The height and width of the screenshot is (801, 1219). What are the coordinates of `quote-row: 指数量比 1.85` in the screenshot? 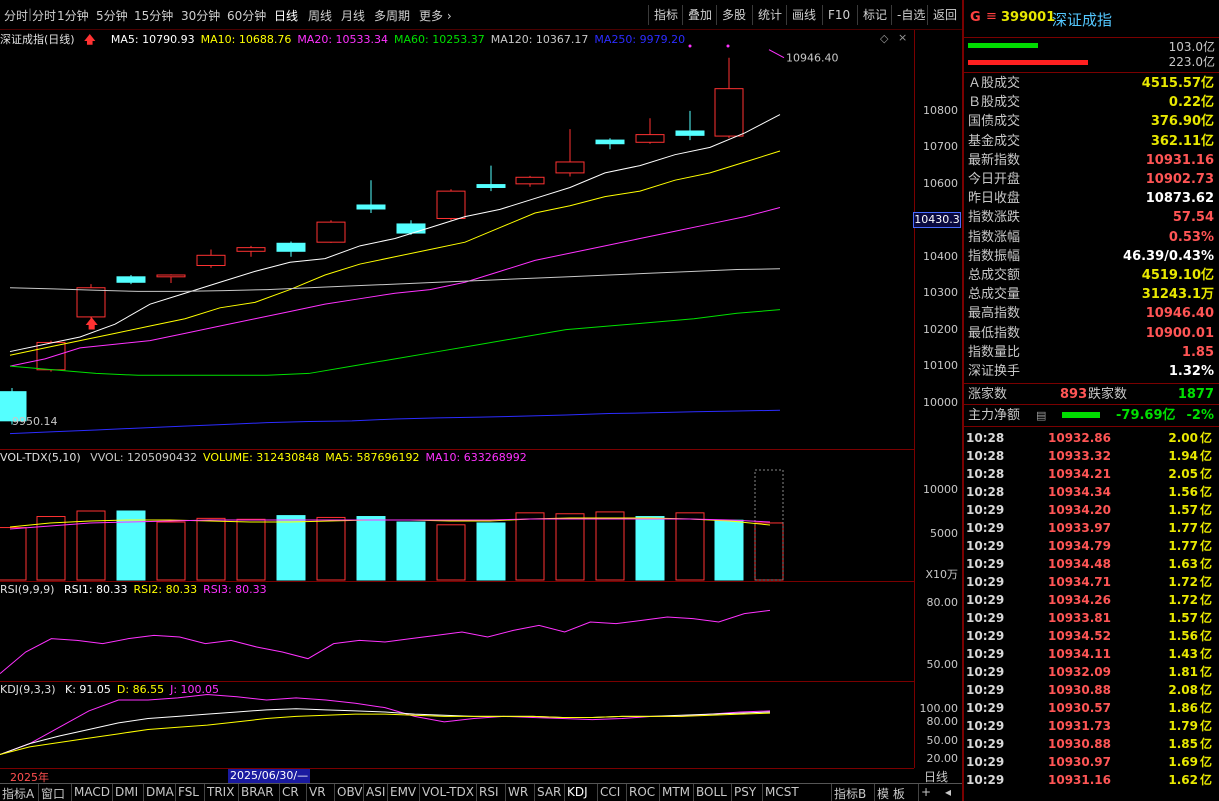 It's located at (1091, 352).